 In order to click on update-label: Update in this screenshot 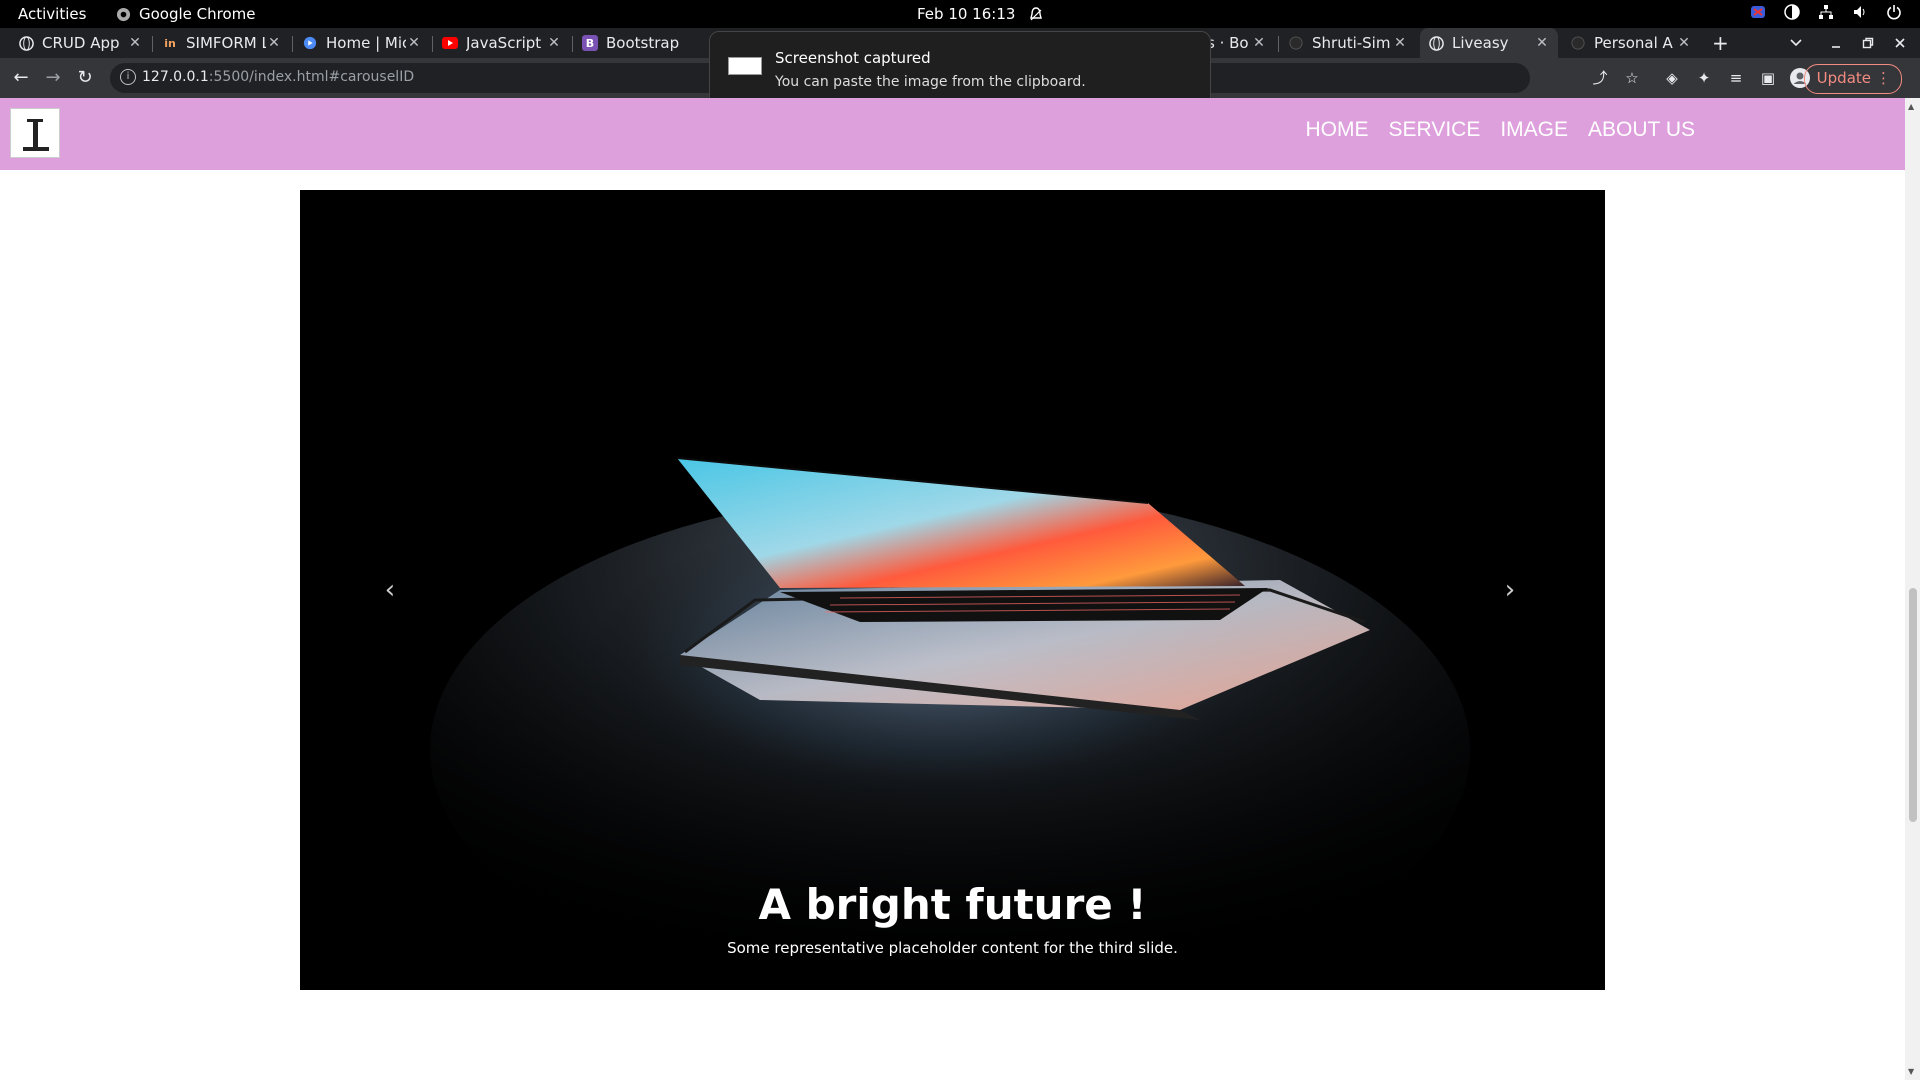, I will do `click(1843, 78)`.